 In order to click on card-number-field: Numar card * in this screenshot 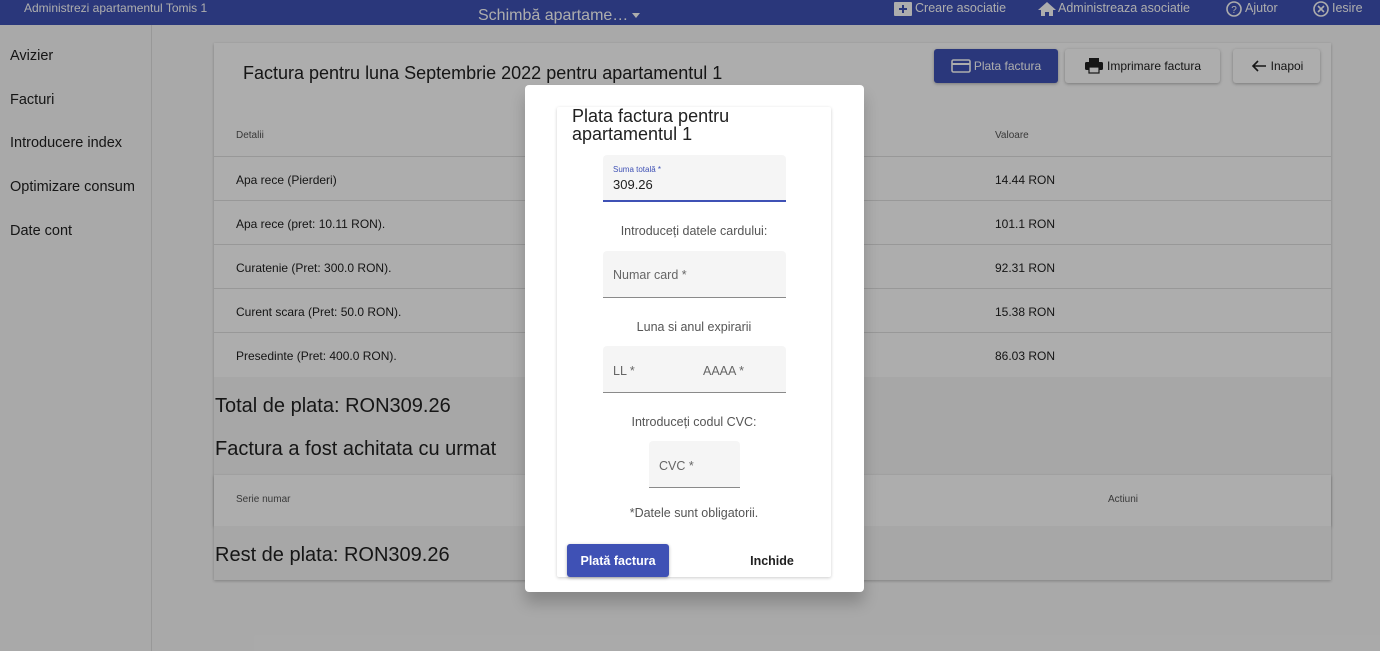, I will do `click(694, 274)`.